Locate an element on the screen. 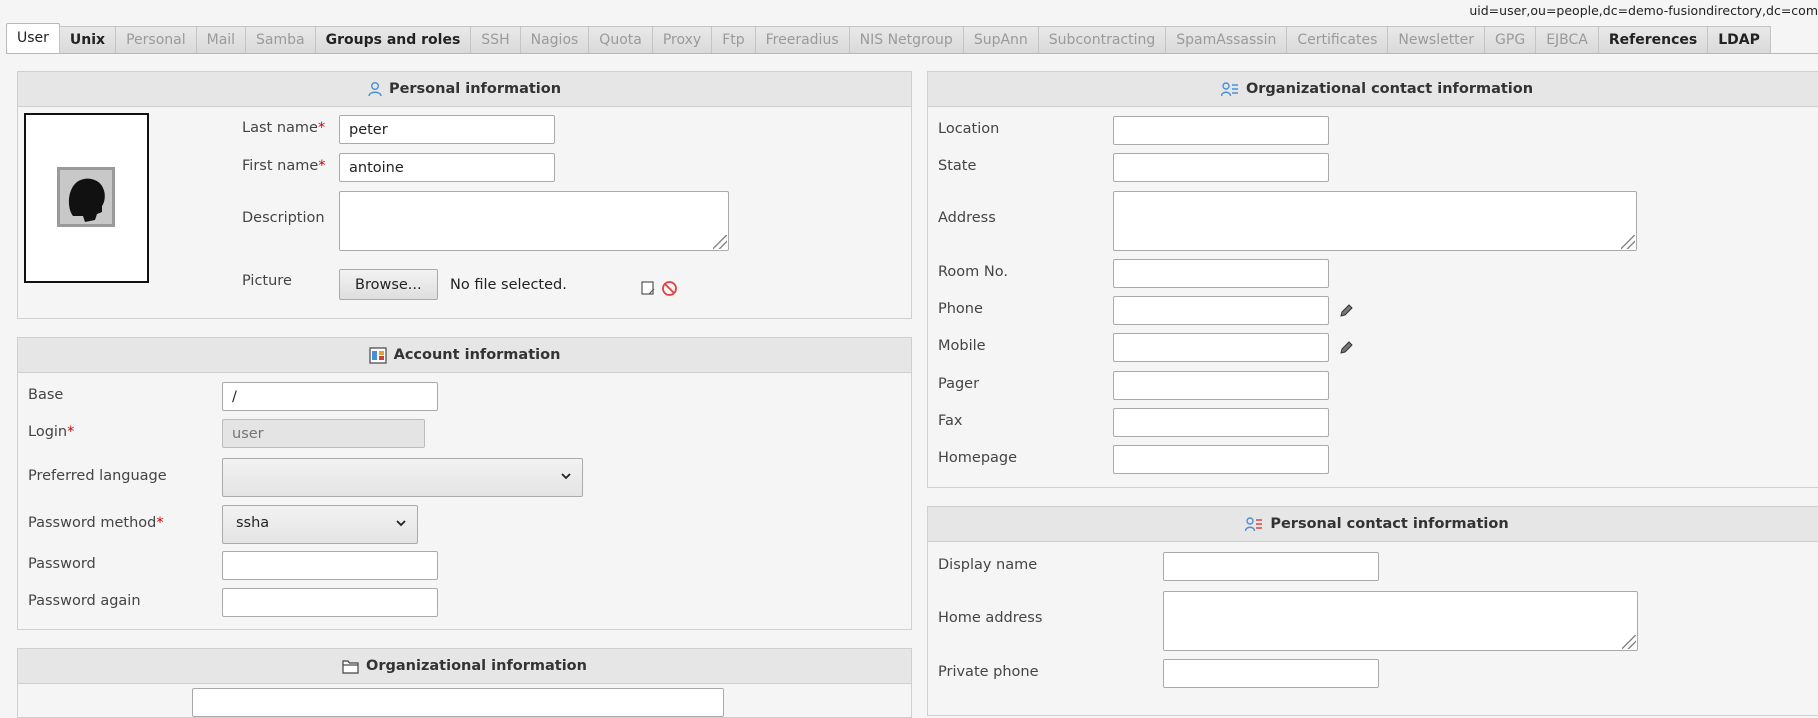 This screenshot has width=1818, height=718. password-again-input is located at coordinates (330, 602).